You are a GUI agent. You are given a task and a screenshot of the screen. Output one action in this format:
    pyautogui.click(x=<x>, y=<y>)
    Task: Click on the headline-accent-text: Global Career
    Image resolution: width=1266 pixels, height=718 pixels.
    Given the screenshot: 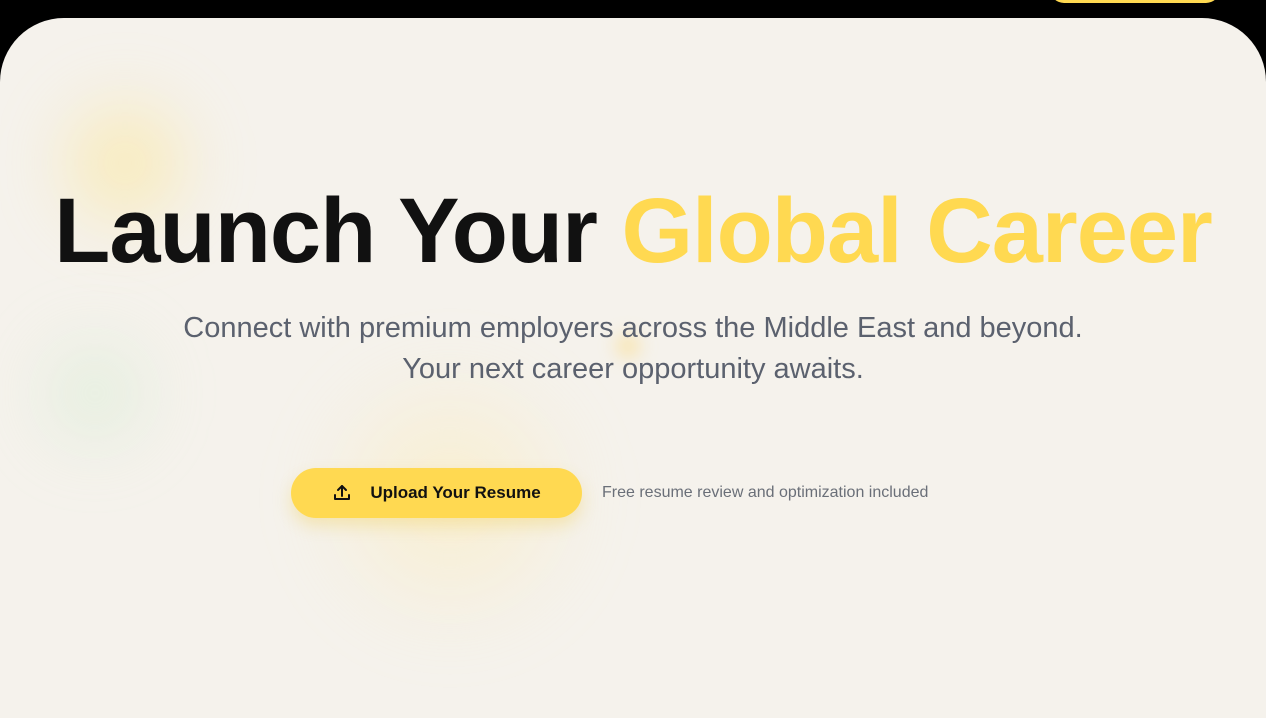 What is the action you would take?
    pyautogui.click(x=916, y=231)
    